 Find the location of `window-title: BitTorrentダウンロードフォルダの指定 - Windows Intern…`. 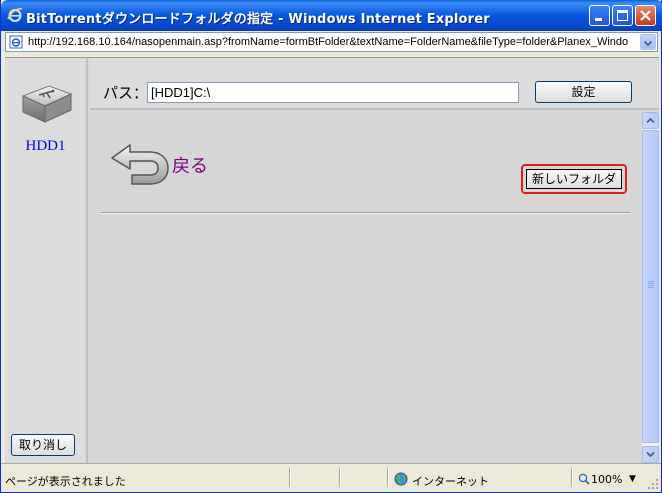

window-title: BitTorrentダウンロードフォルダの指定 - Windows Intern… is located at coordinates (258, 19).